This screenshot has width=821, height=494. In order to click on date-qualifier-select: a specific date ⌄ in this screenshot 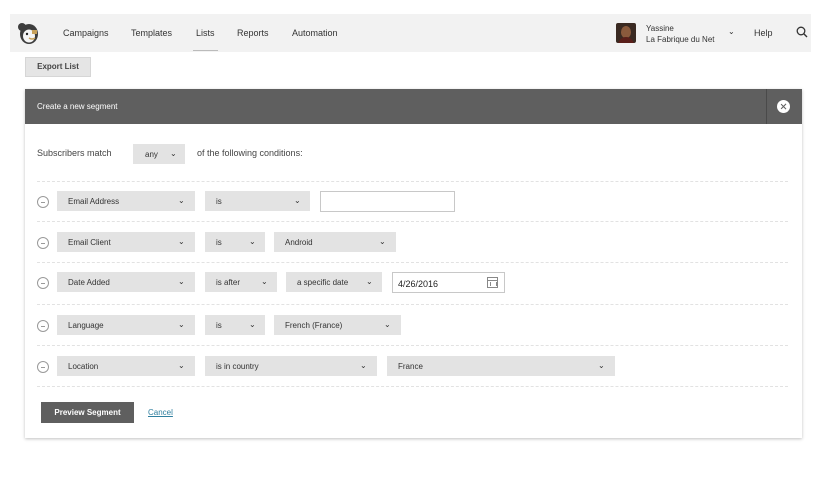, I will do `click(334, 282)`.